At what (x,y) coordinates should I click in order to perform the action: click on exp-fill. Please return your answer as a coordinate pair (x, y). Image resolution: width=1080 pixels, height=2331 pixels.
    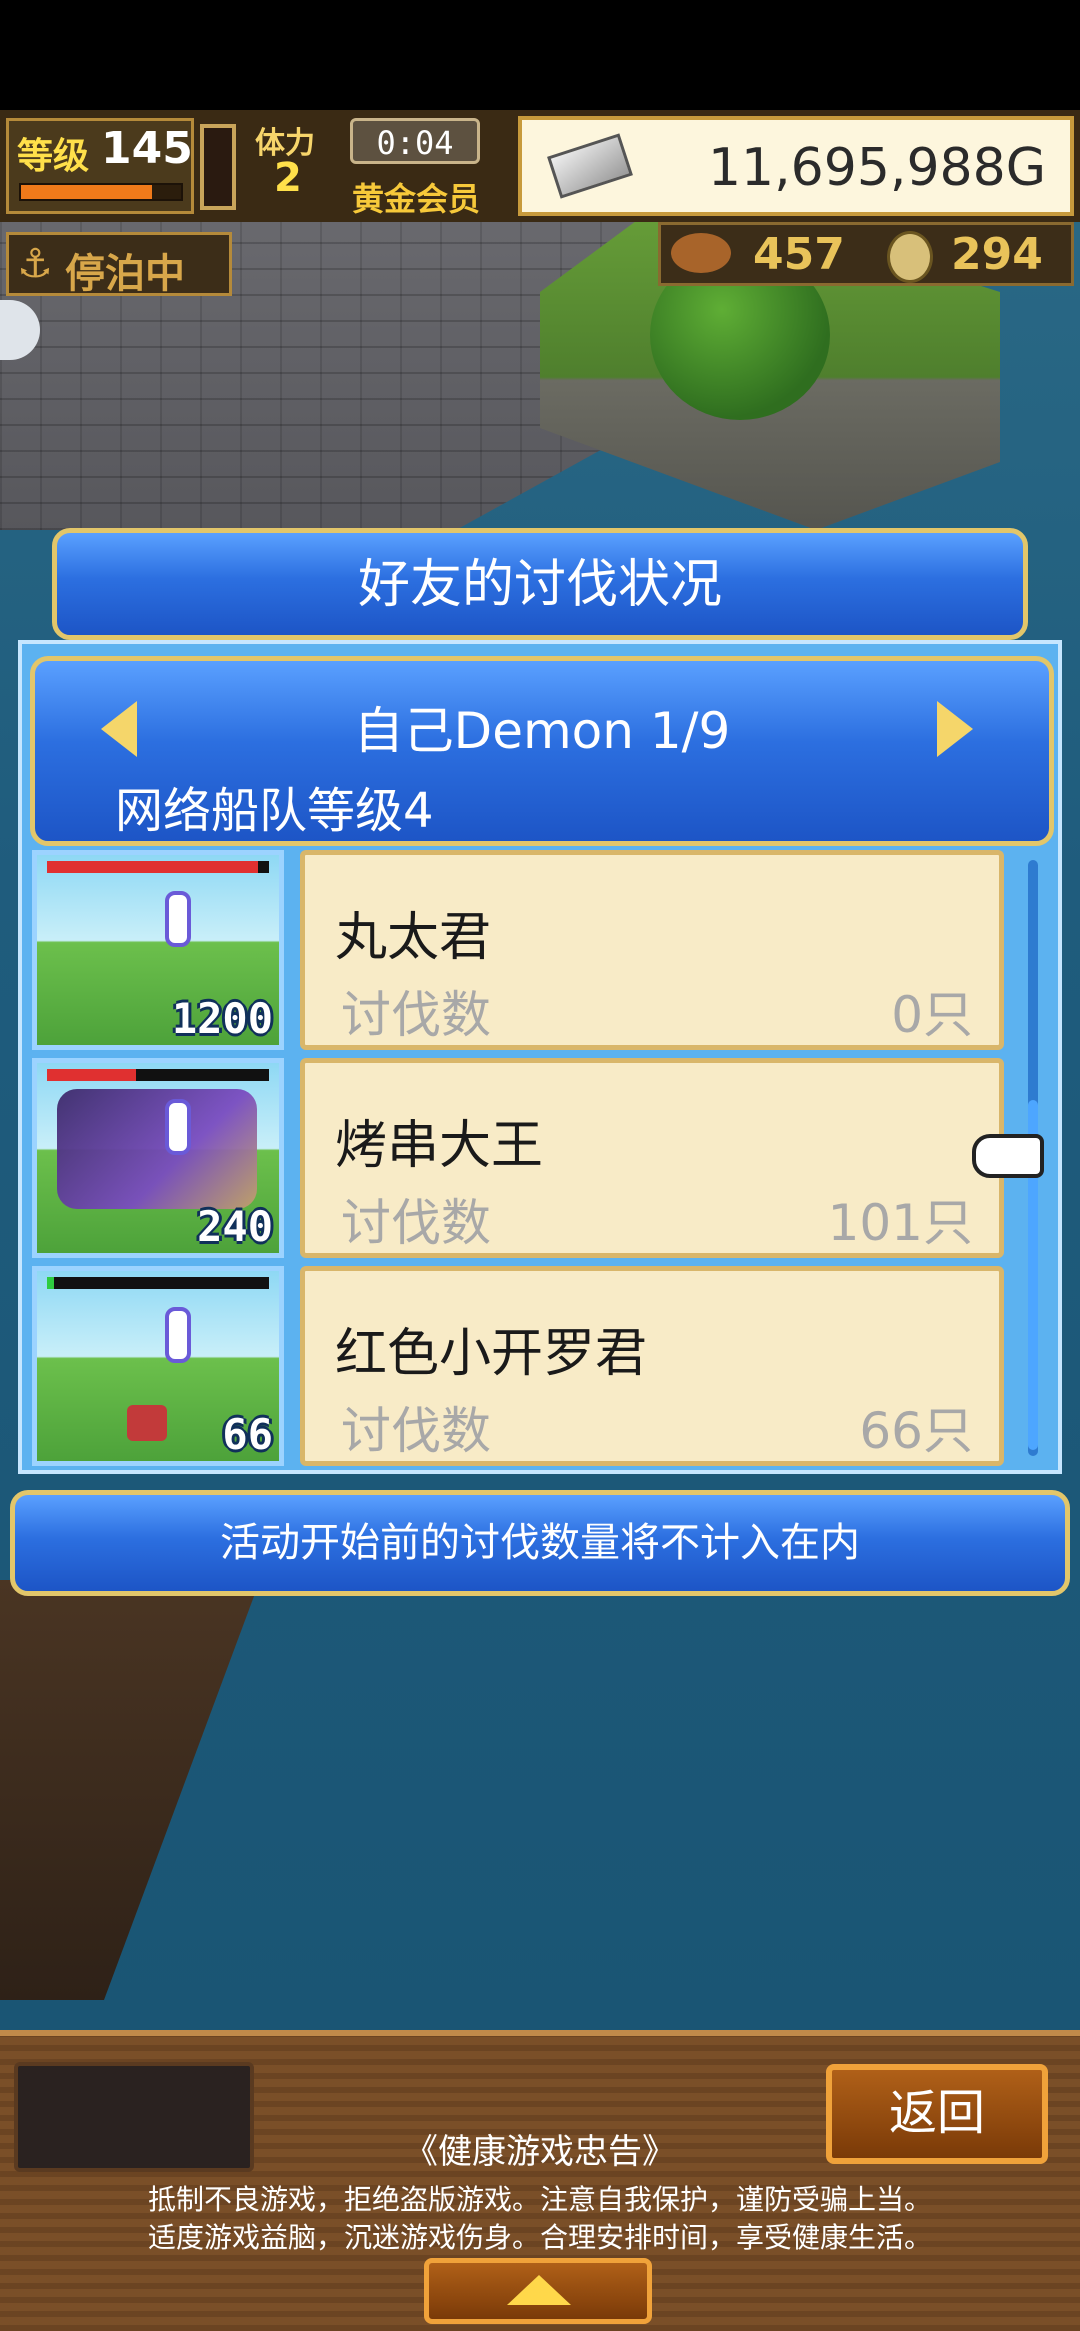
    Looking at the image, I should click on (87, 192).